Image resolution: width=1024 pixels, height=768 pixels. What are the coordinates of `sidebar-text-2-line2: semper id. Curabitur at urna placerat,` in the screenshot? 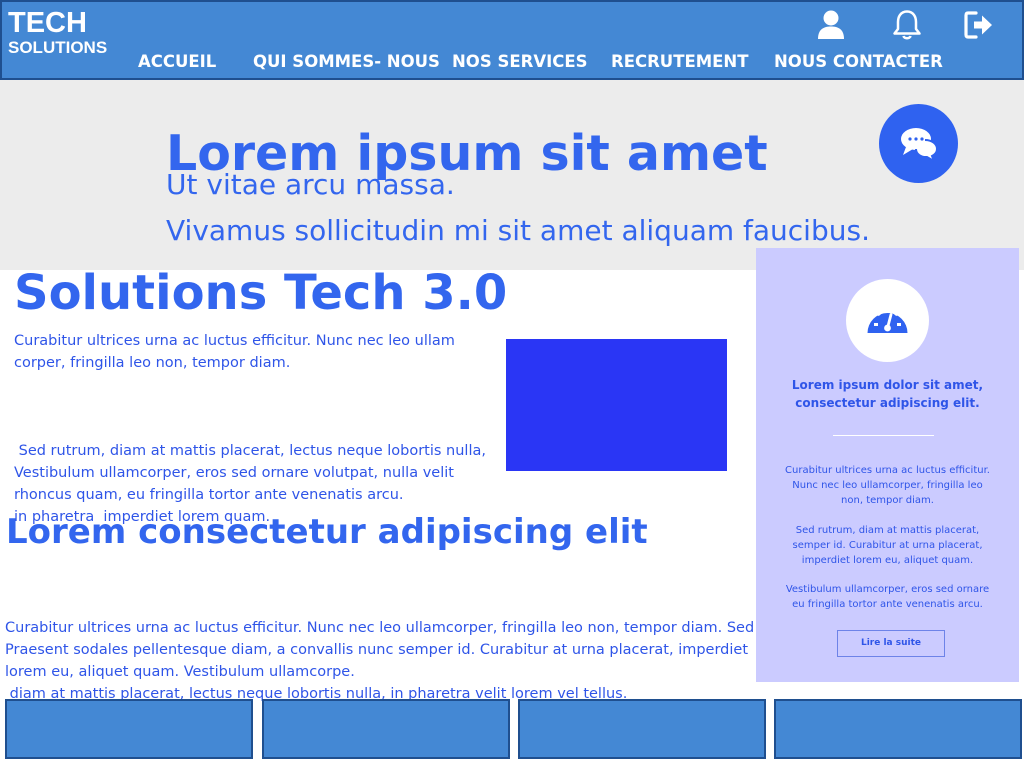 It's located at (887, 545).